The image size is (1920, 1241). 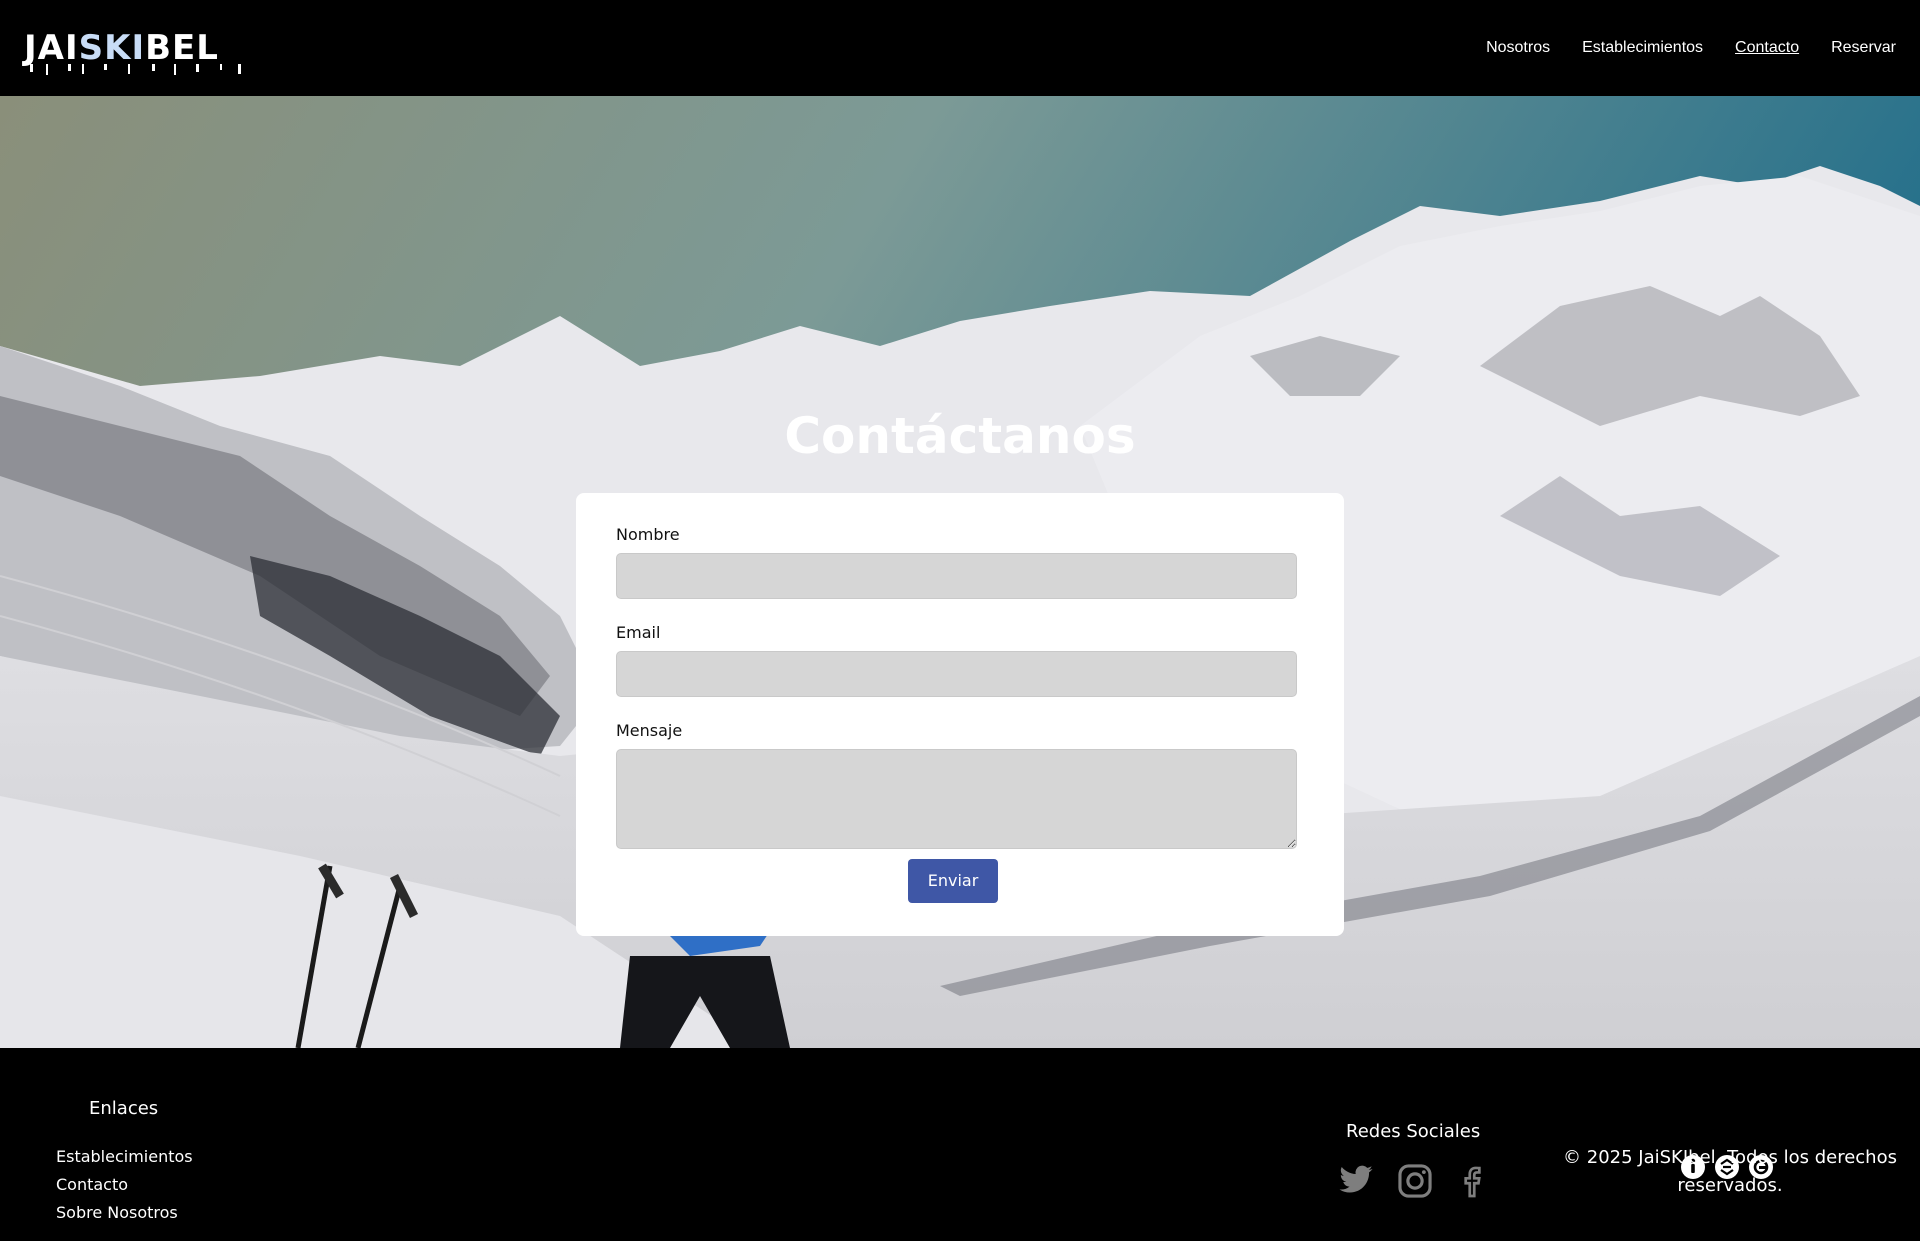 I want to click on logo-icicles-icon, so click(x=135, y=69).